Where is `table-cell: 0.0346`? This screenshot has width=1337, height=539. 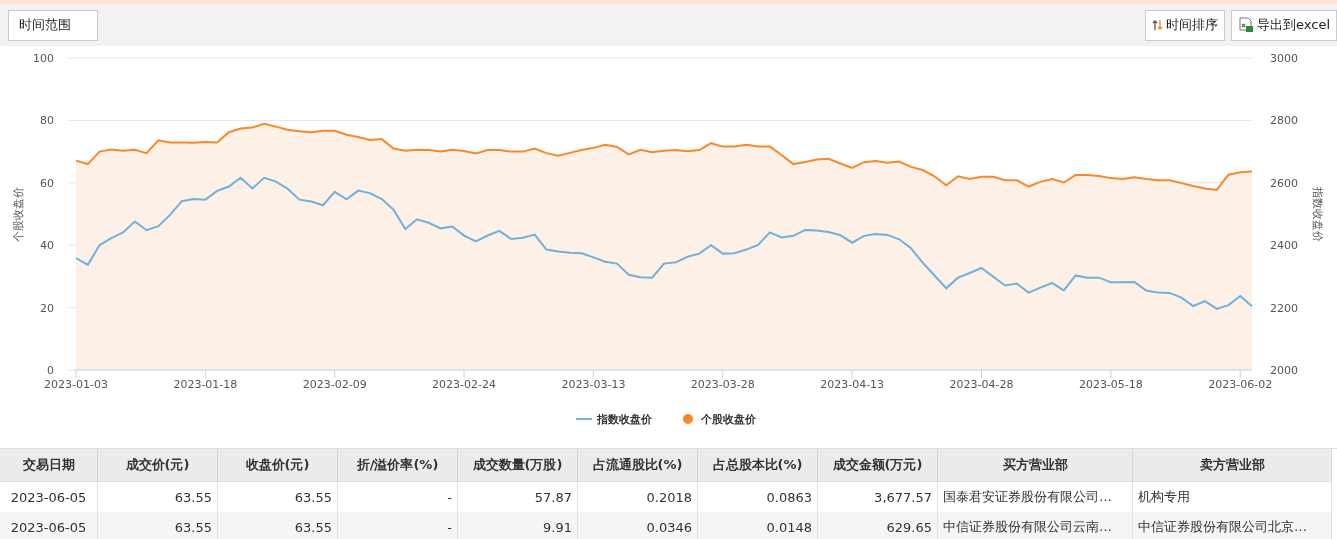 table-cell: 0.0346 is located at coordinates (638, 525).